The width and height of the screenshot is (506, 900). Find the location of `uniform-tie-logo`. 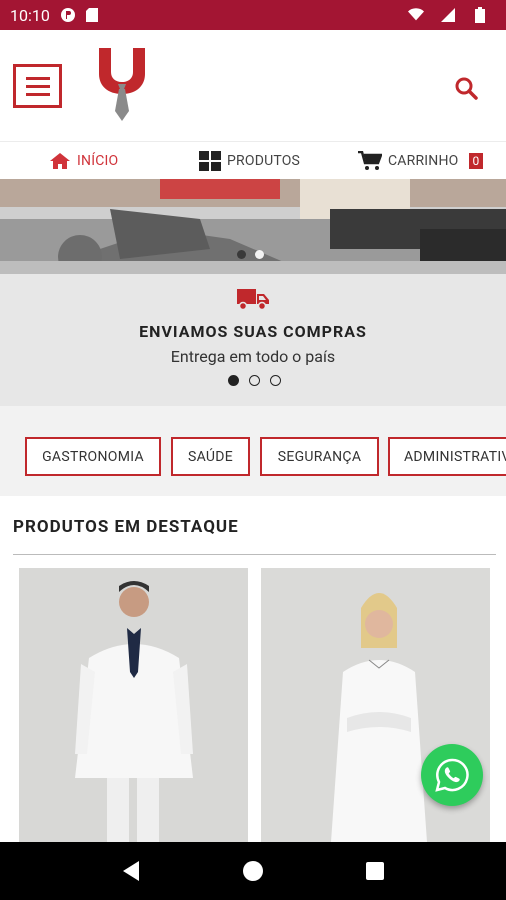

uniform-tie-logo is located at coordinates (122, 85).